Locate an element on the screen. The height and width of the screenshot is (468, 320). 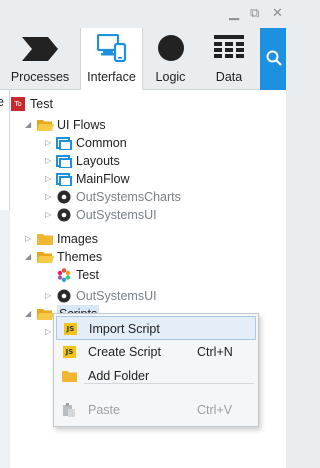
tab-label: Logic is located at coordinates (170, 77).